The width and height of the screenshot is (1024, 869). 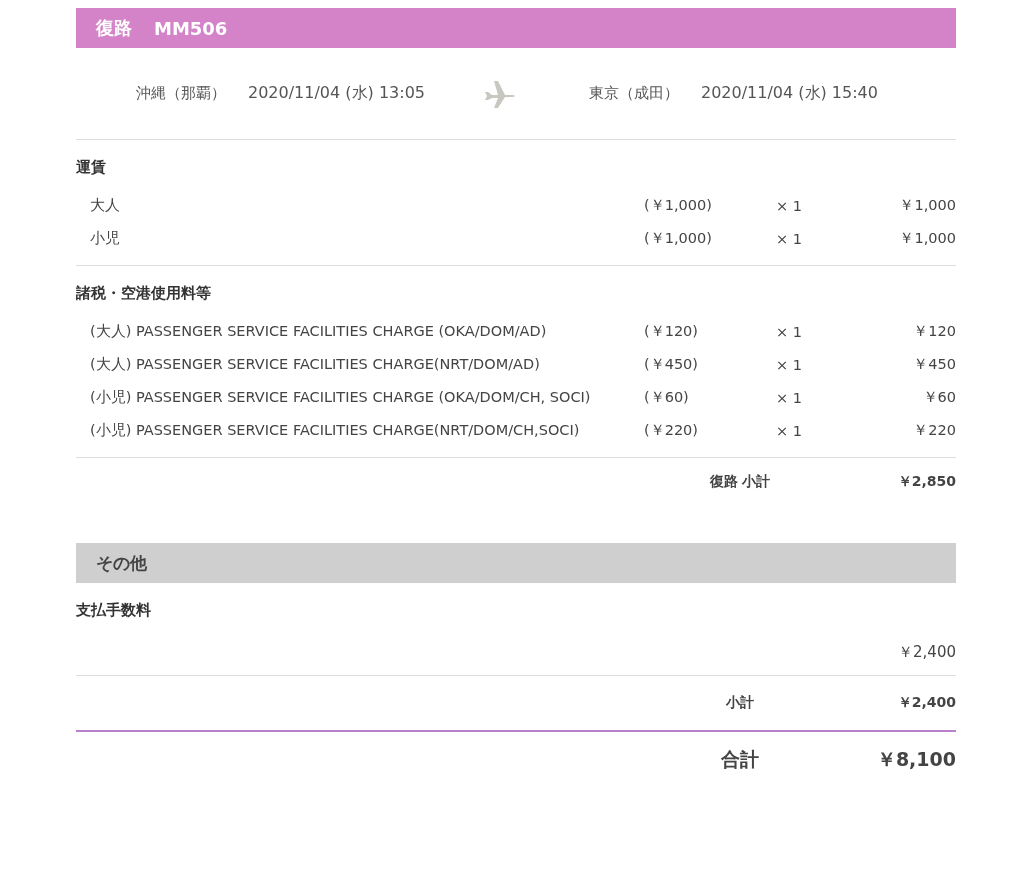 I want to click on airplane-icon, so click(x=500, y=93).